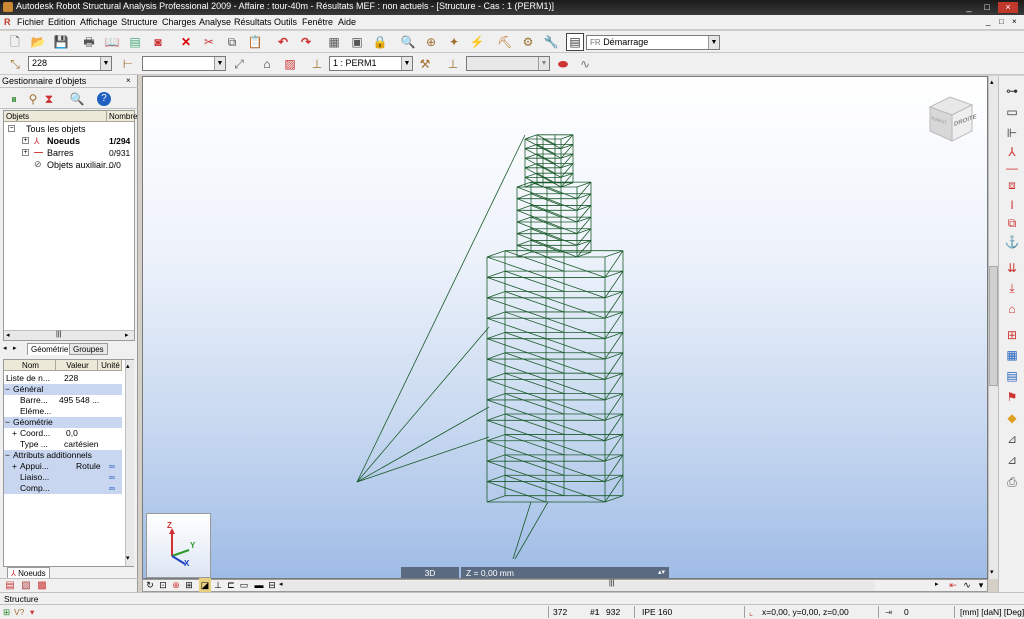 This screenshot has height=619, width=1024. What do you see at coordinates (988, 21) in the screenshot?
I see `mdi-minimize-button: _` at bounding box center [988, 21].